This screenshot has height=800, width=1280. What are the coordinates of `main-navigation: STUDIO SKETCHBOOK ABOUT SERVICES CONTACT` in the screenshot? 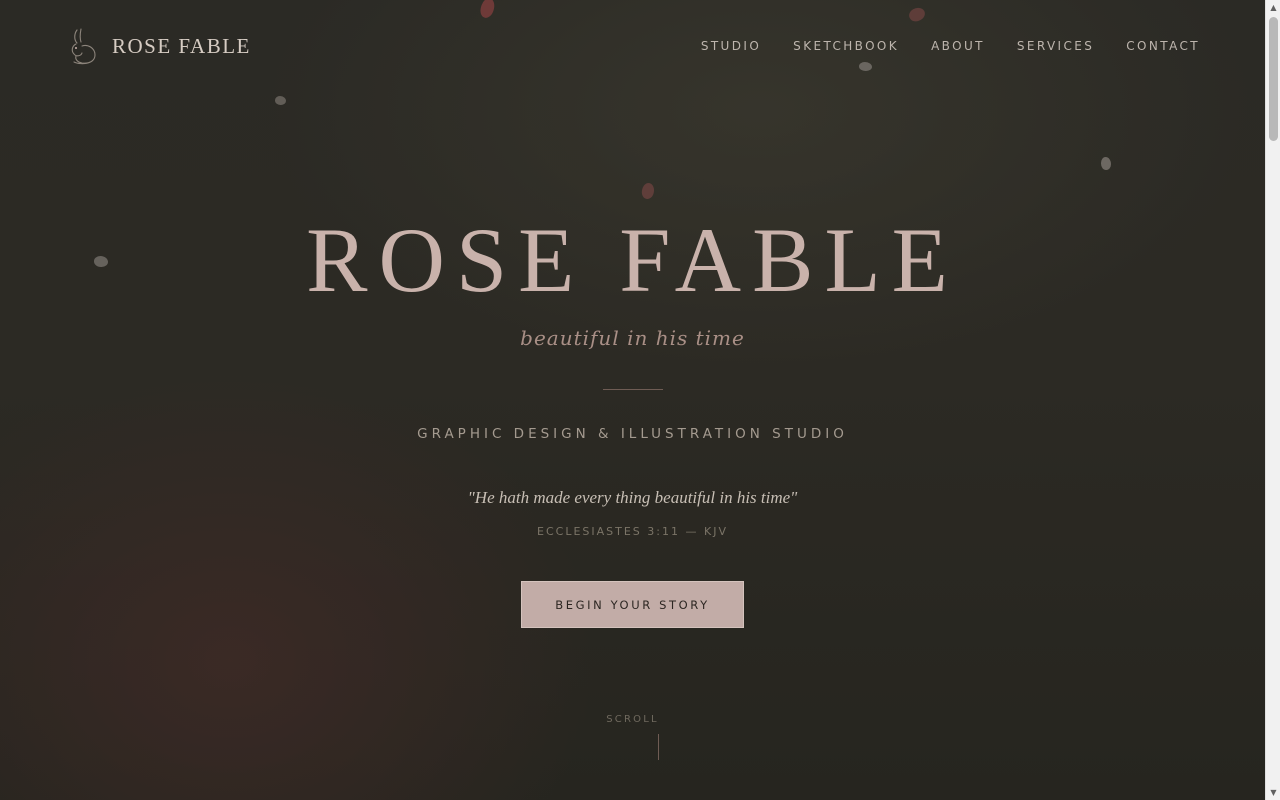 It's located at (934, 46).